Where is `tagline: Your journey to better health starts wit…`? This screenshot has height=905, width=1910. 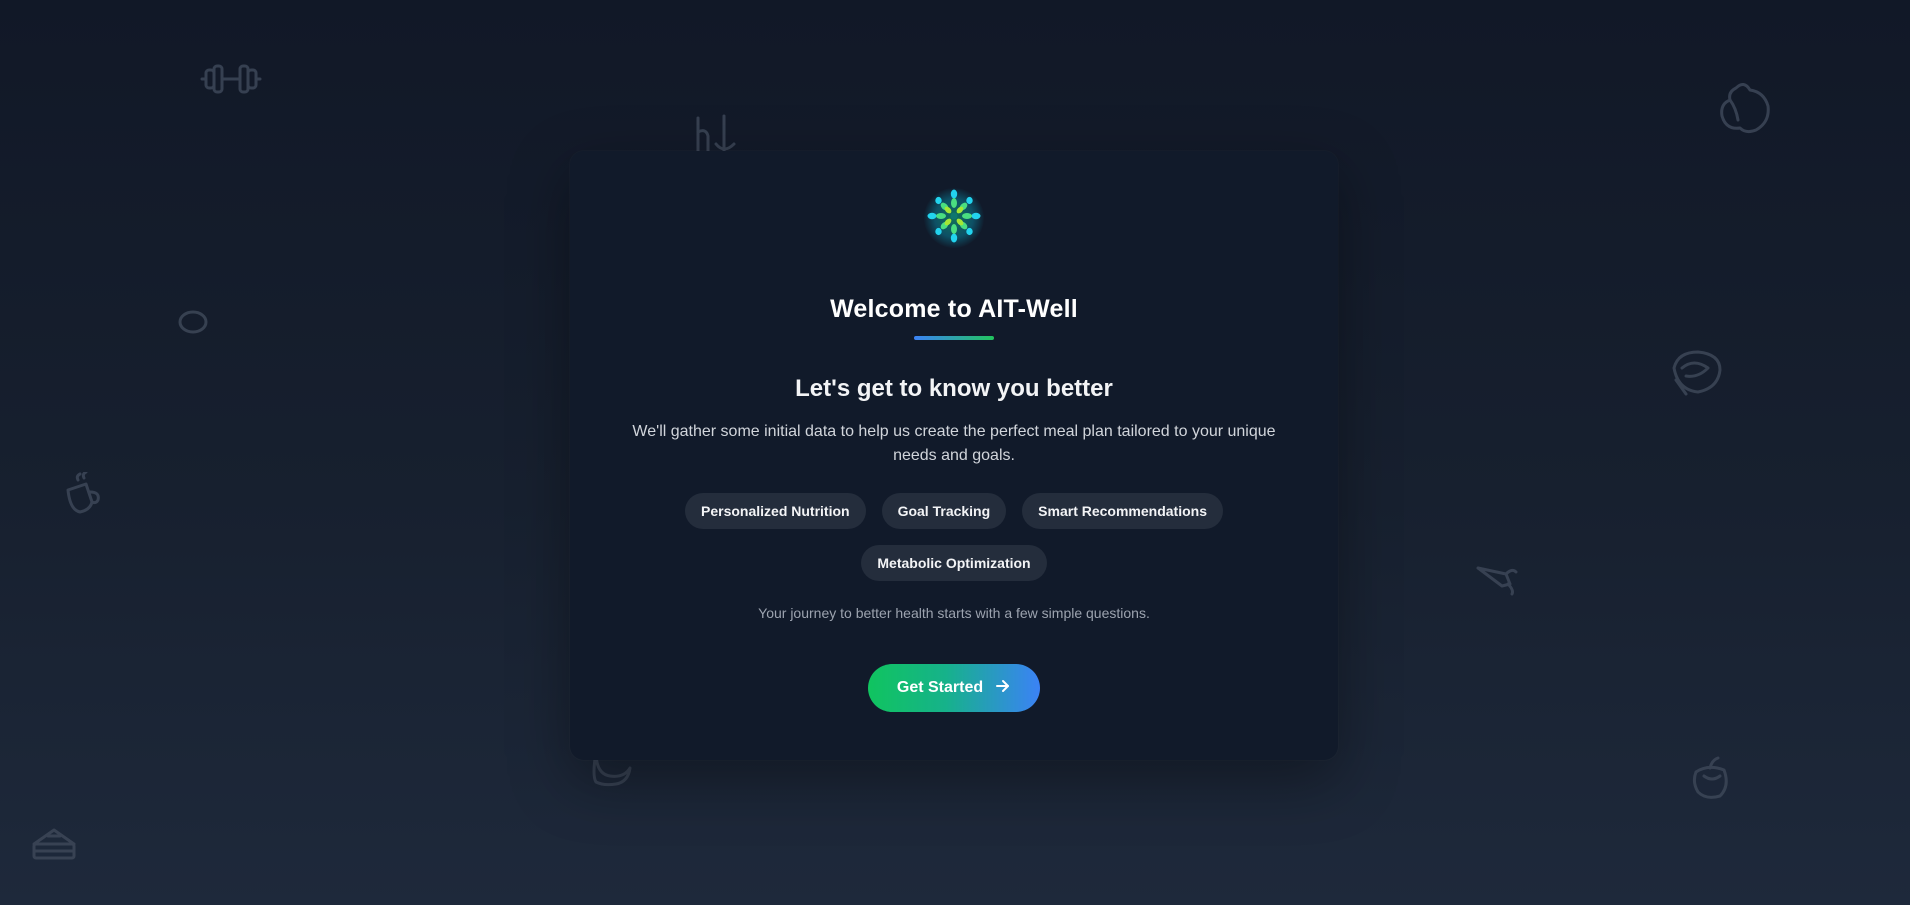
tagline: Your journey to better health starts wit… is located at coordinates (954, 613).